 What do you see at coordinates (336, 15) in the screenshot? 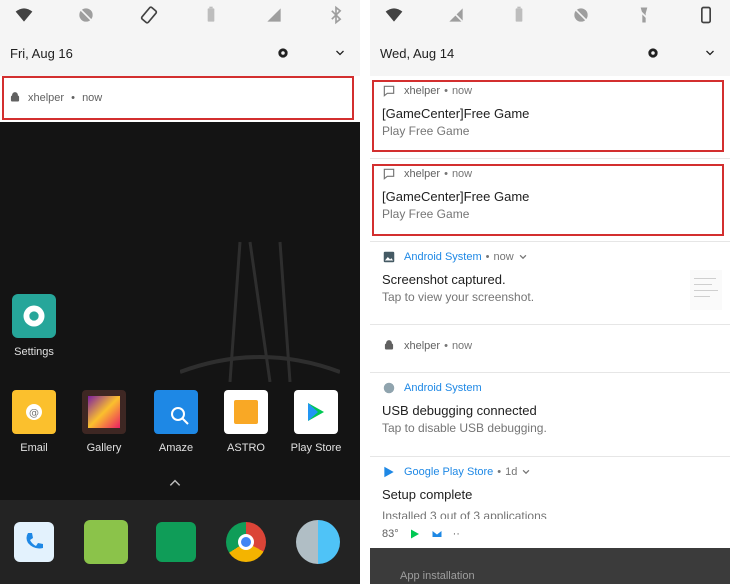
I see `bluetooth-icon` at bounding box center [336, 15].